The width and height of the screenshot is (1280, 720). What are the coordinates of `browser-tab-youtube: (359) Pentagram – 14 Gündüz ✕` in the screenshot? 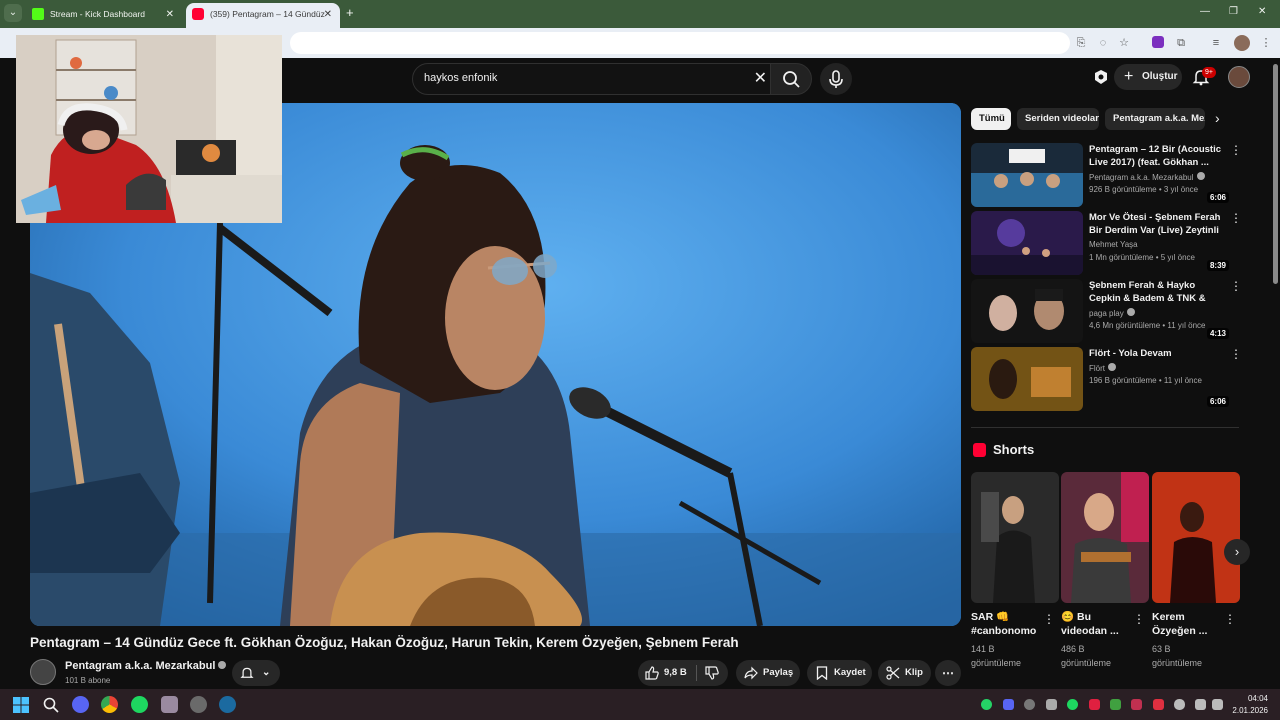 It's located at (263, 15).